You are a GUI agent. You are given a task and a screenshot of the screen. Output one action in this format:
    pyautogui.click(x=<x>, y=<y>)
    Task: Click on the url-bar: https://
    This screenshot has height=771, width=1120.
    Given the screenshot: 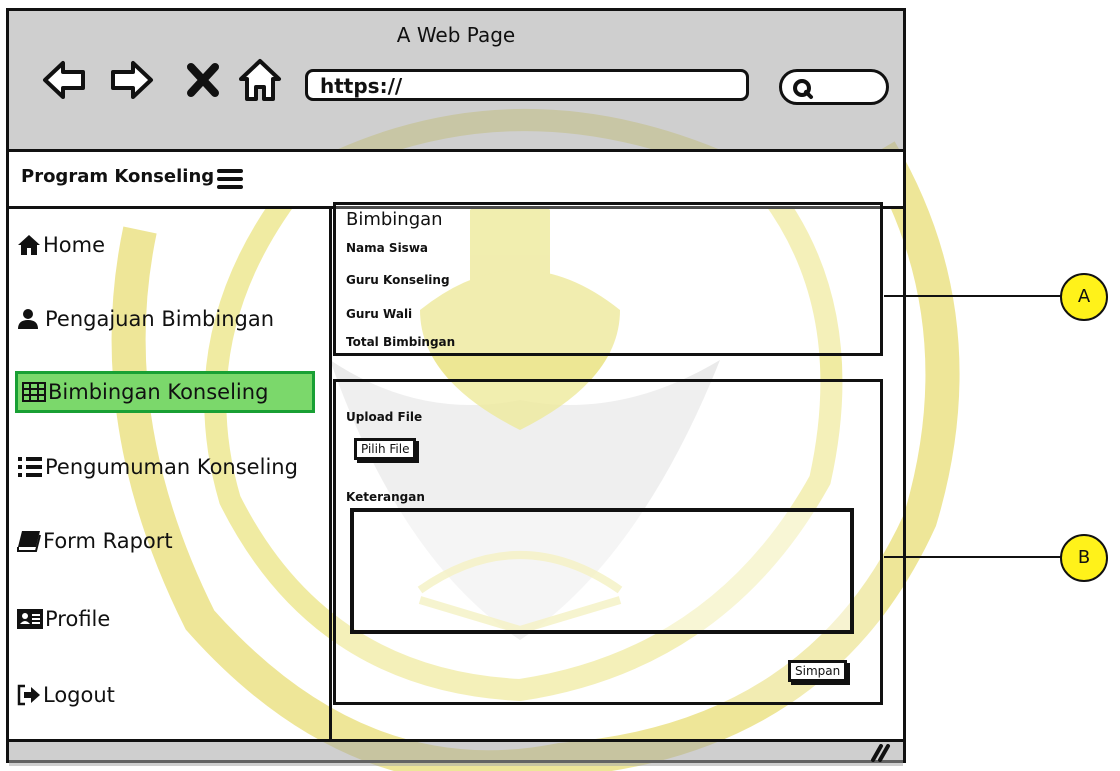 What is the action you would take?
    pyautogui.click(x=527, y=85)
    